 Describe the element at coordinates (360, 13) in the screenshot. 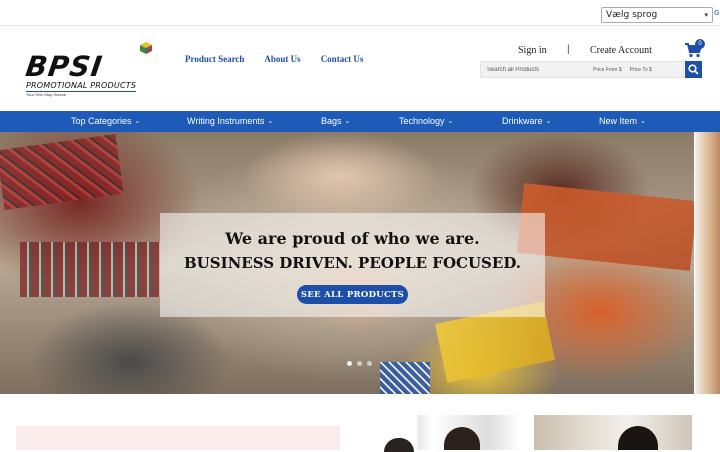

I see `top-bar: Vælg sprog ▾ G` at that location.